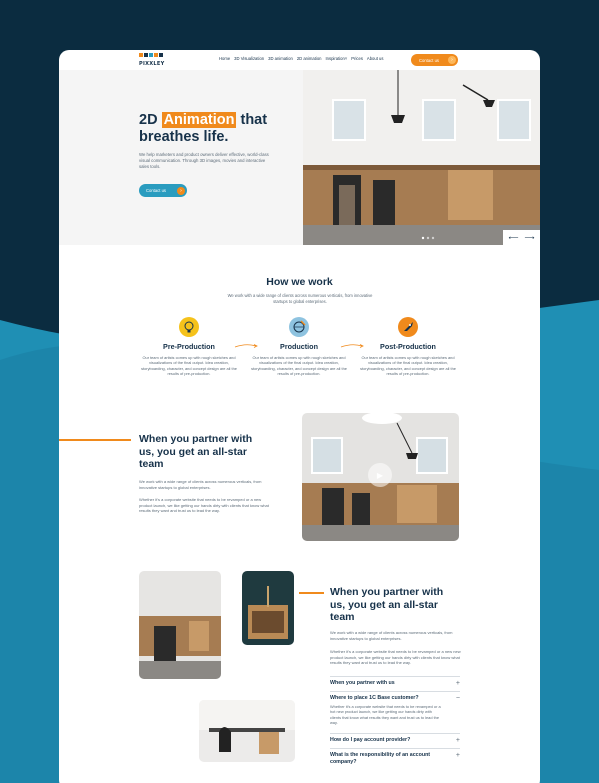 The height and width of the screenshot is (783, 599). I want to click on faq-question-text: How do I pay account provider?, so click(370, 740).